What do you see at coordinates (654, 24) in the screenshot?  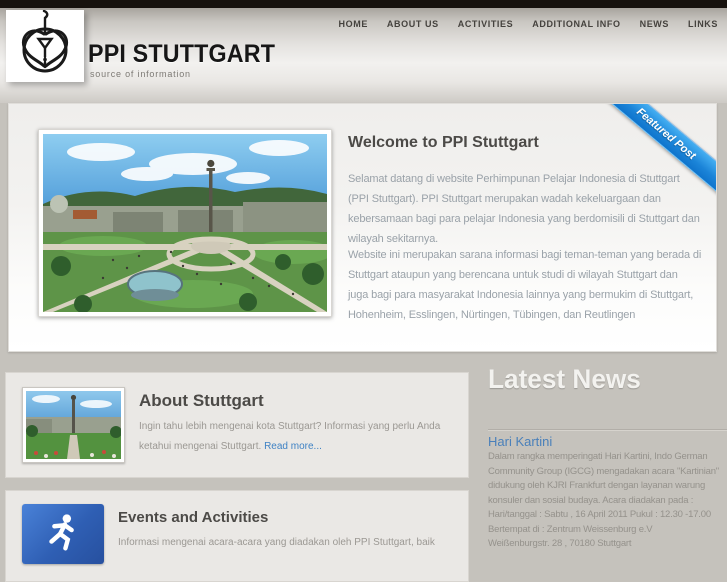 I see `nav-item-news: NEWS` at bounding box center [654, 24].